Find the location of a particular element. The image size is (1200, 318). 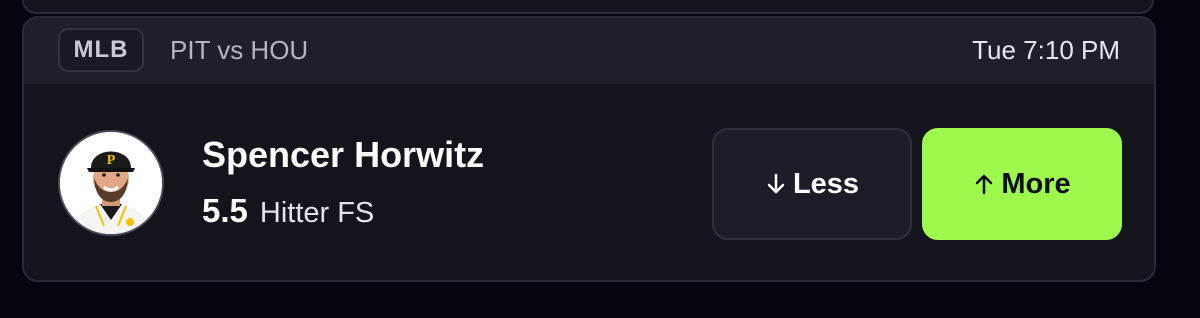

game-time: Tue 7:10 PM is located at coordinates (1046, 50).